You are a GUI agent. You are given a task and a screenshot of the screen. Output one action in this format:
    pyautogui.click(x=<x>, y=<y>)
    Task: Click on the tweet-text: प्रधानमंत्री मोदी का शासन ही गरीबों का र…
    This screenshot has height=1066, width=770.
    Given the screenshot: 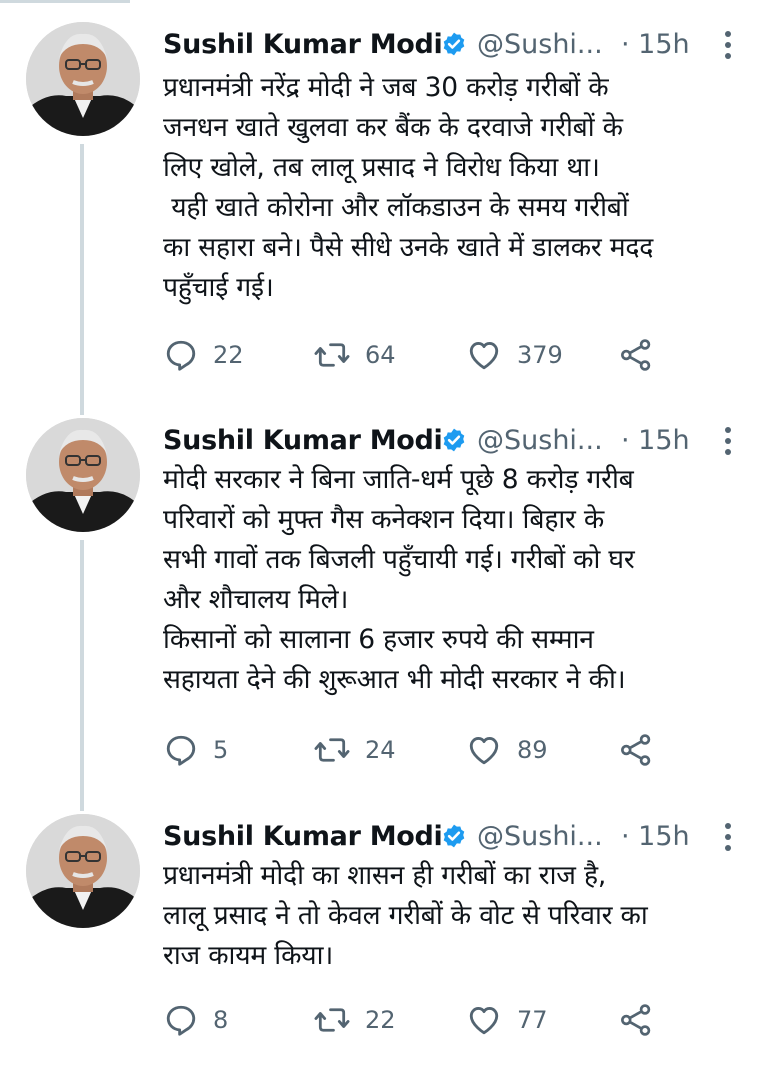 What is the action you would take?
    pyautogui.click(x=405, y=915)
    